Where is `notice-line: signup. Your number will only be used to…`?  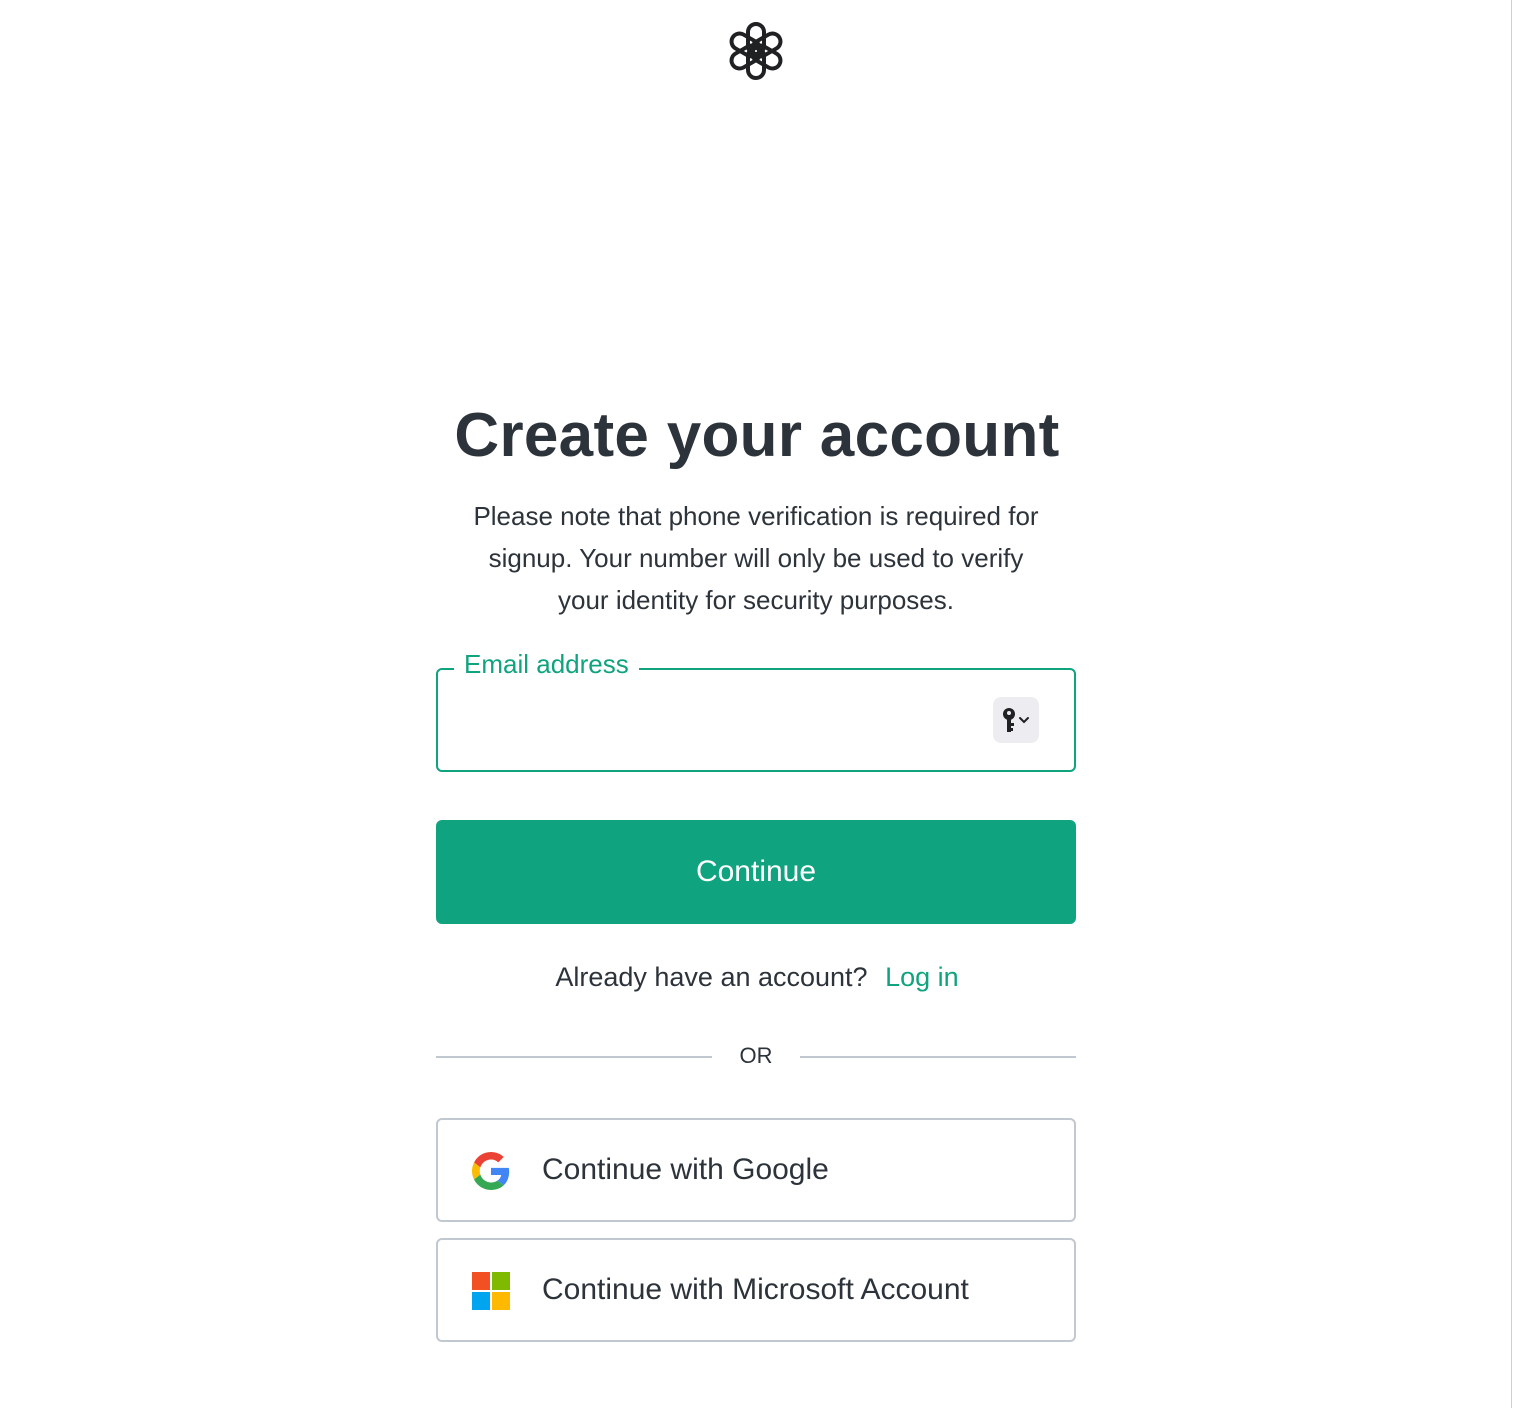 notice-line: signup. Your number will only be used to… is located at coordinates (756, 558).